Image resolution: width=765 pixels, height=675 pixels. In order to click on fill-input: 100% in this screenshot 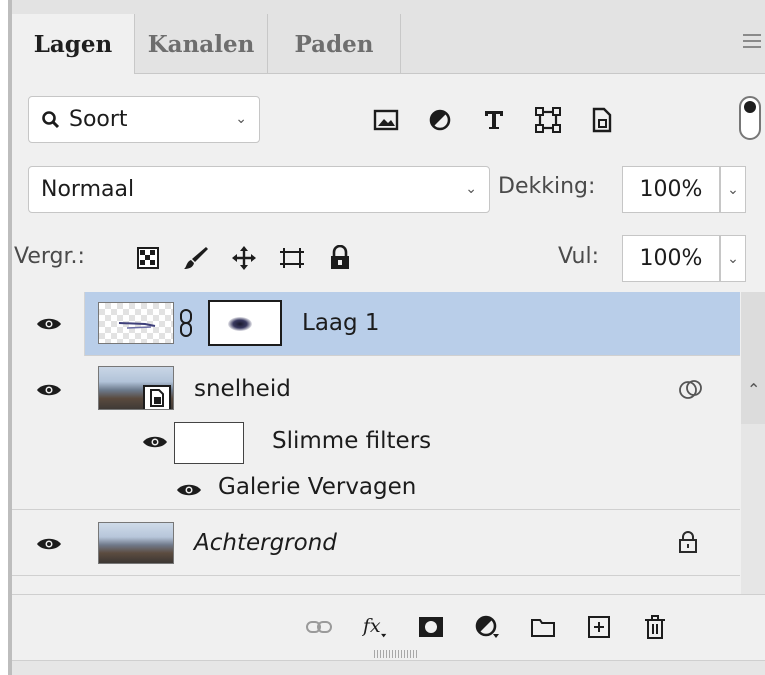, I will do `click(671, 258)`.